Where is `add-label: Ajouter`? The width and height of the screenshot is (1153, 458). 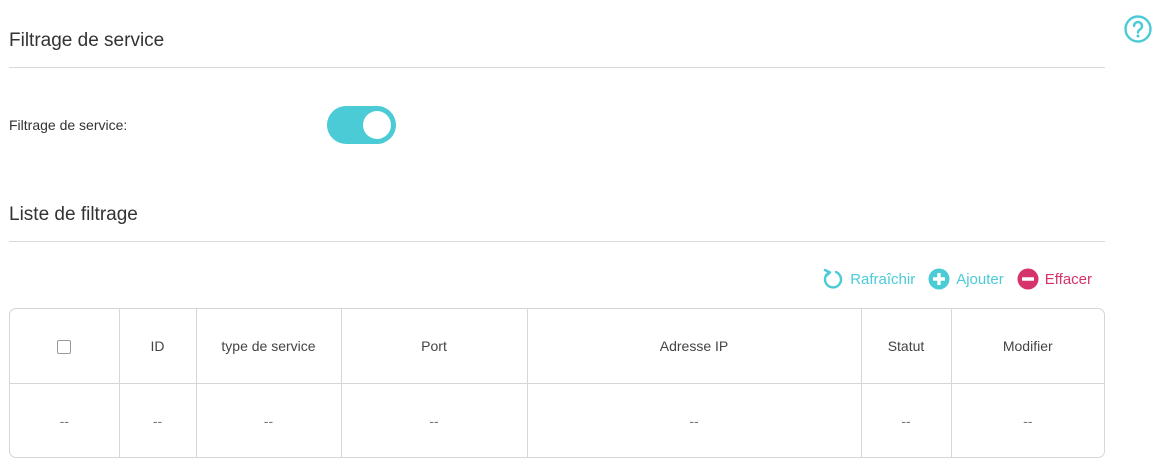 add-label: Ajouter is located at coordinates (980, 279).